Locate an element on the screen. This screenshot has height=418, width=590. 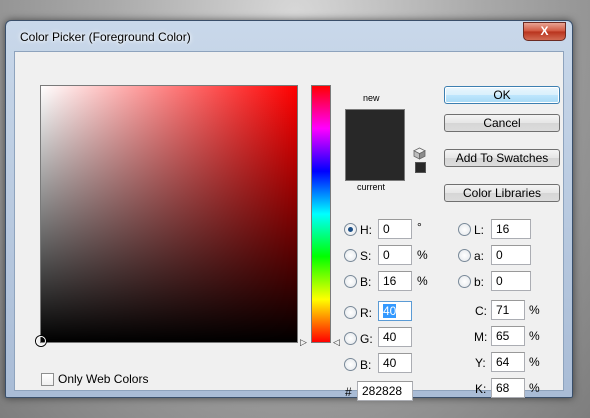
red-label: R: is located at coordinates (366, 313).